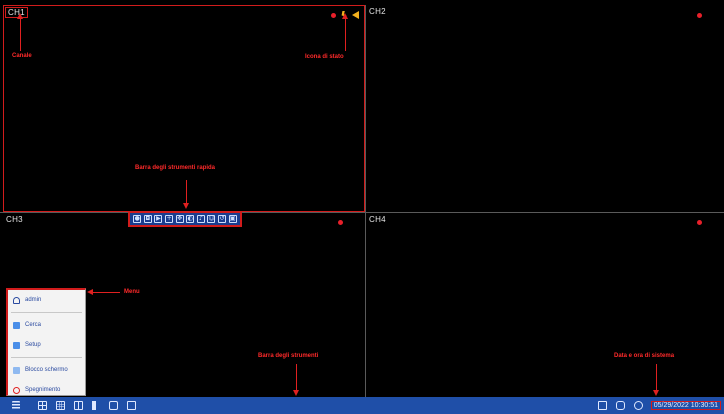 The width and height of the screenshot is (724, 414). I want to click on layout-9-icon, so click(60, 405).